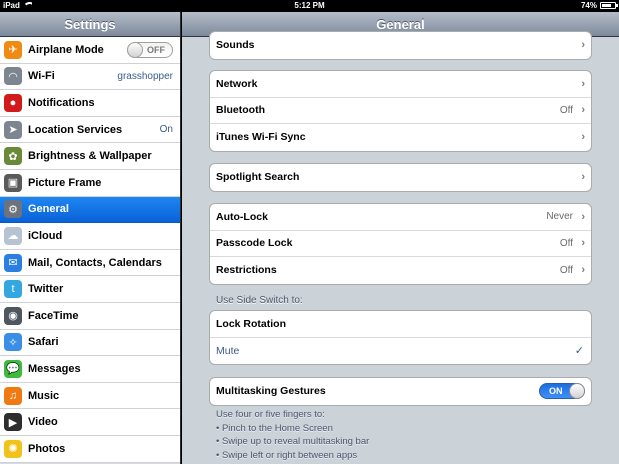  I want to click on sidebar-item-label: Music, so click(44, 395).